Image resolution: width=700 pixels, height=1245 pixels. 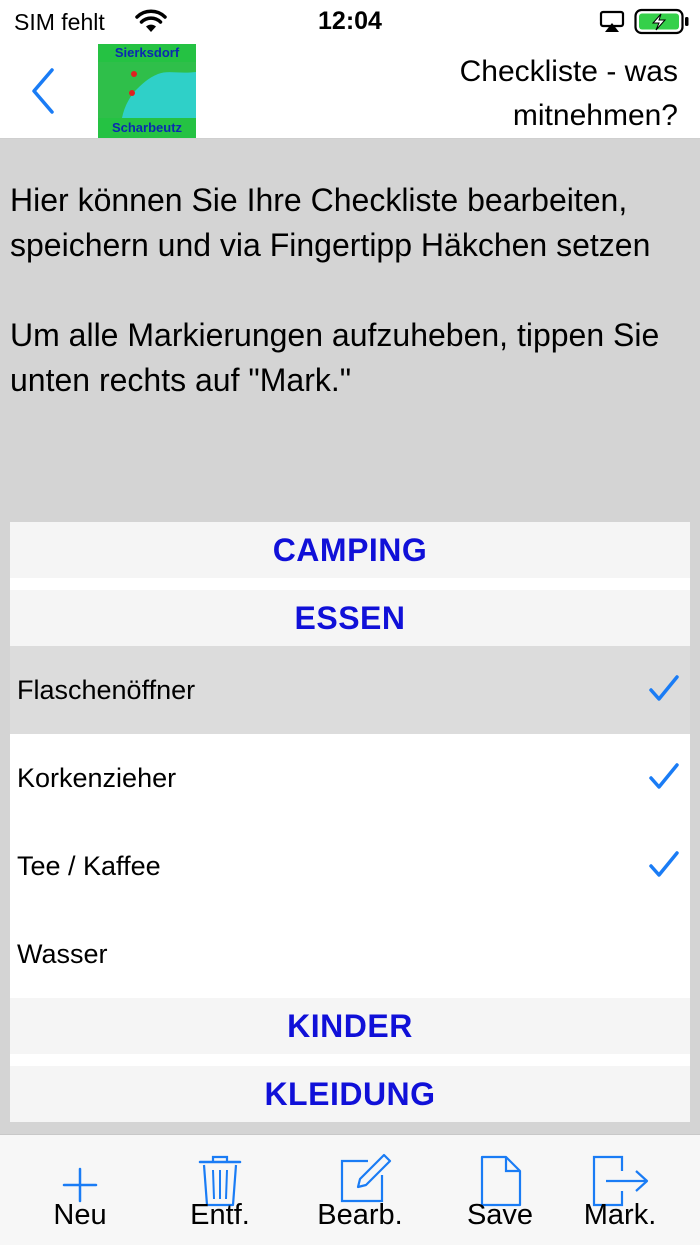 I want to click on section-title: ESSEN, so click(x=350, y=617).